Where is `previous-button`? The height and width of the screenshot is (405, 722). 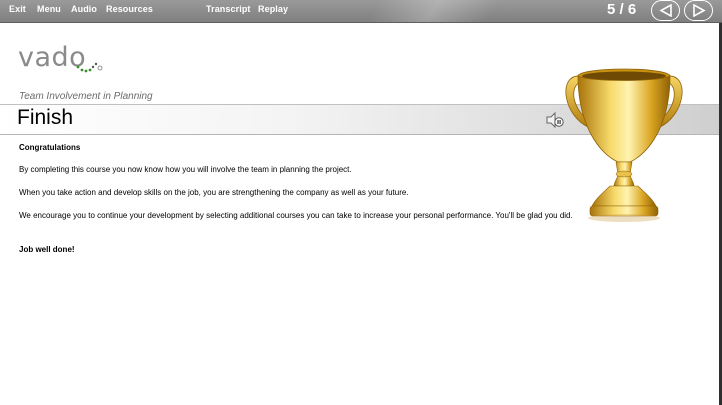
previous-button is located at coordinates (665, 10).